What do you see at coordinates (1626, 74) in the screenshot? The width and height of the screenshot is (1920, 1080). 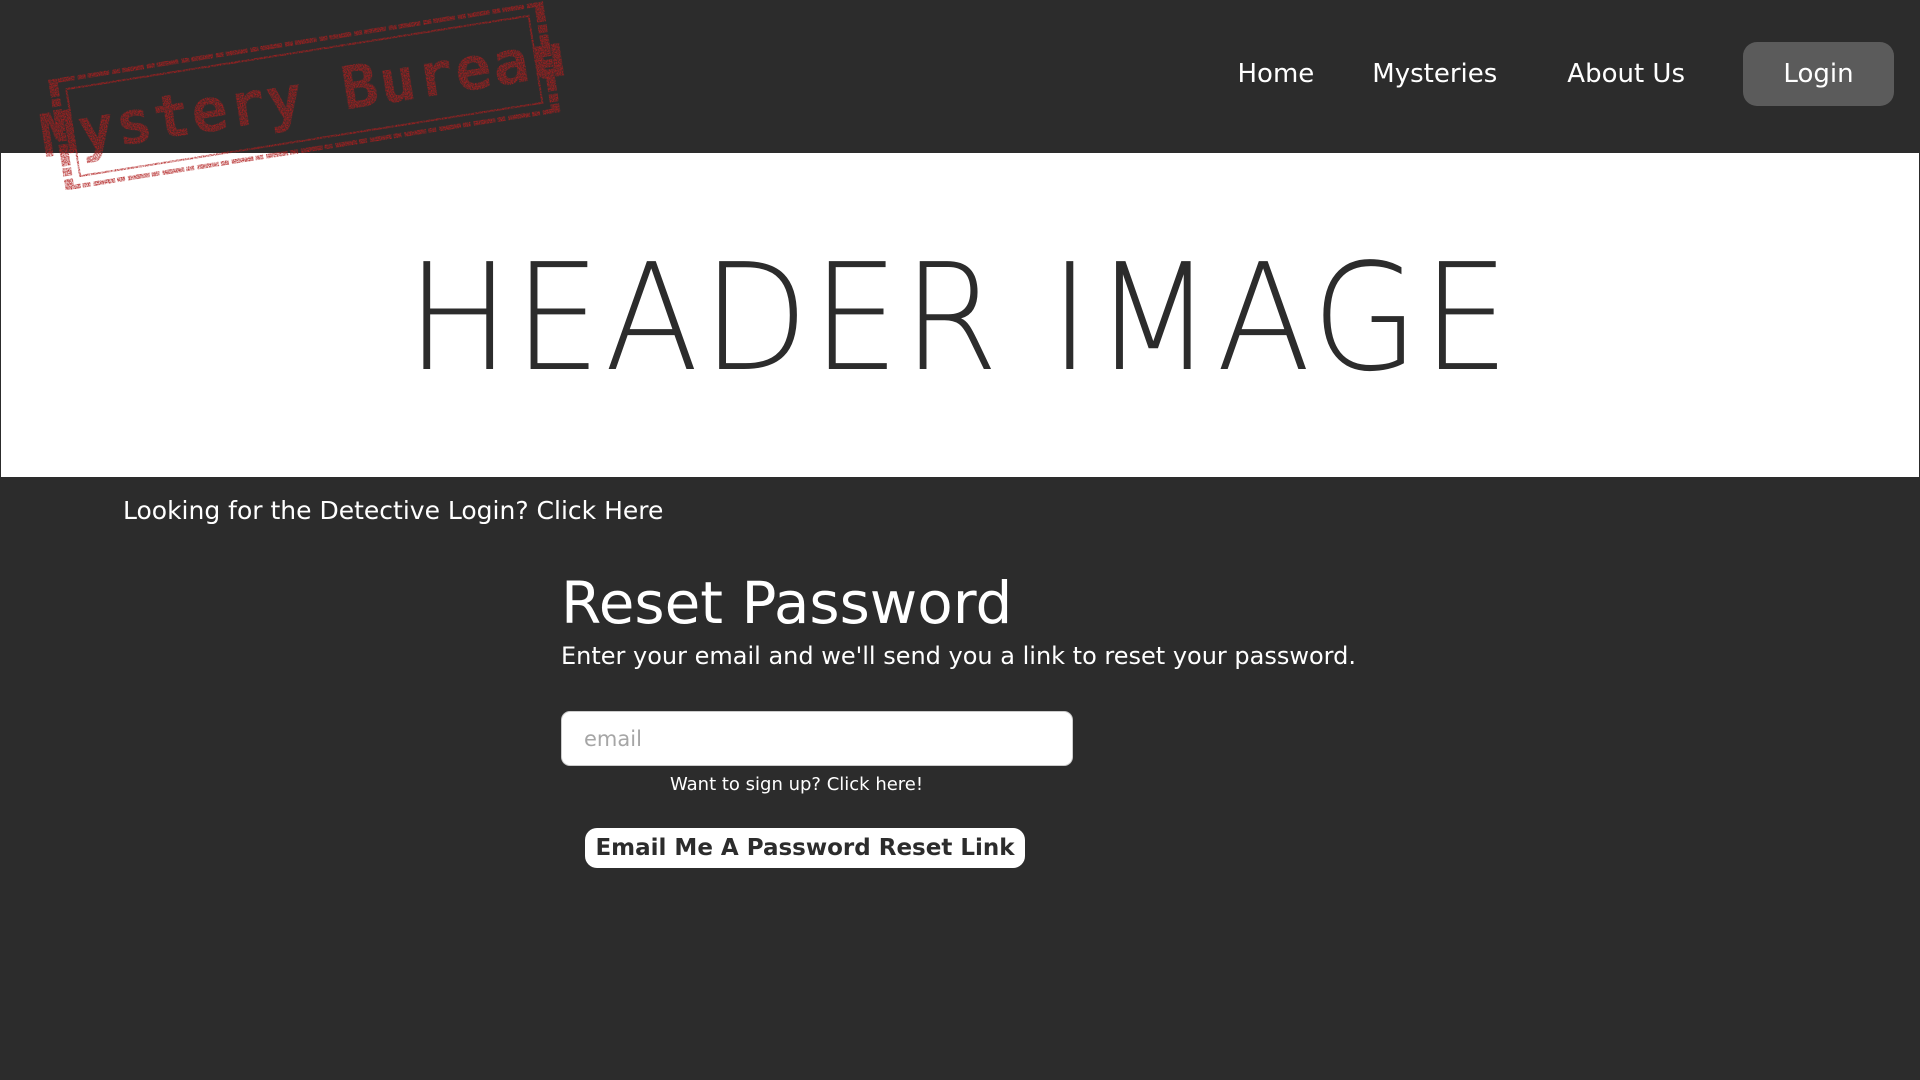 I see `nav-about-us-link: About Us` at bounding box center [1626, 74].